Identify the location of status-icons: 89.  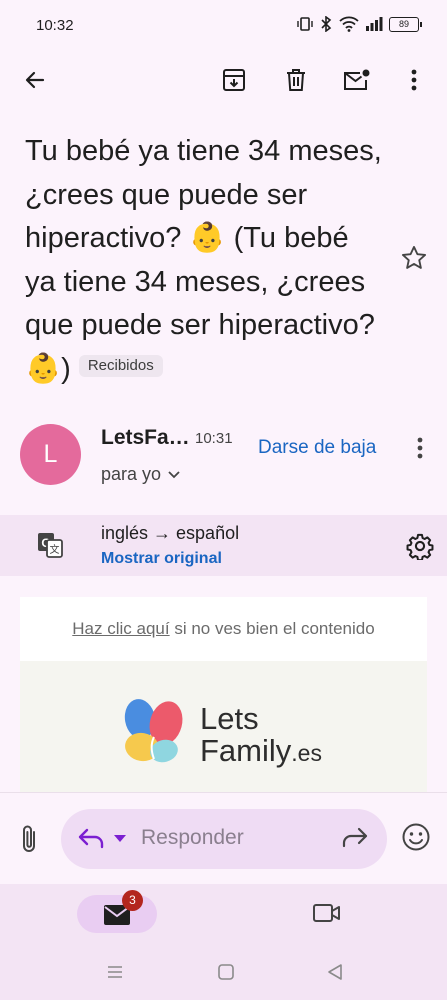
(359, 24).